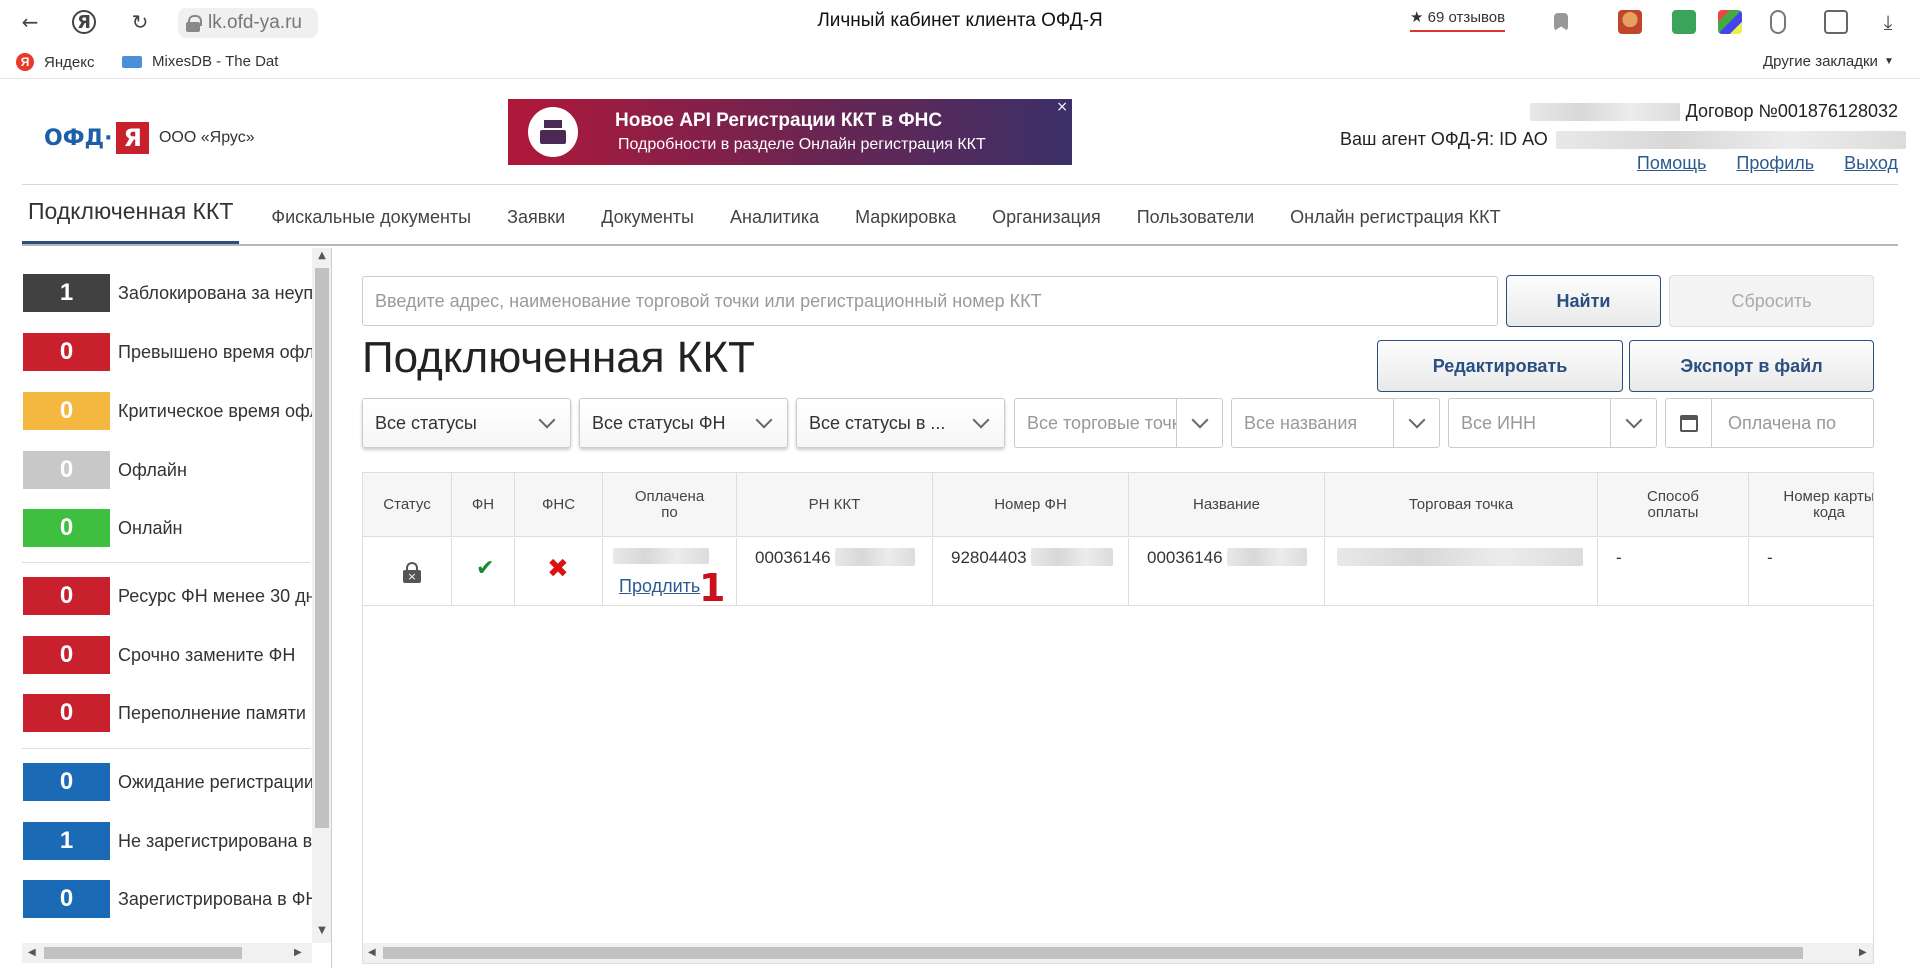 This screenshot has width=1920, height=978. What do you see at coordinates (536, 217) in the screenshot?
I see `tab-requests: Заявки` at bounding box center [536, 217].